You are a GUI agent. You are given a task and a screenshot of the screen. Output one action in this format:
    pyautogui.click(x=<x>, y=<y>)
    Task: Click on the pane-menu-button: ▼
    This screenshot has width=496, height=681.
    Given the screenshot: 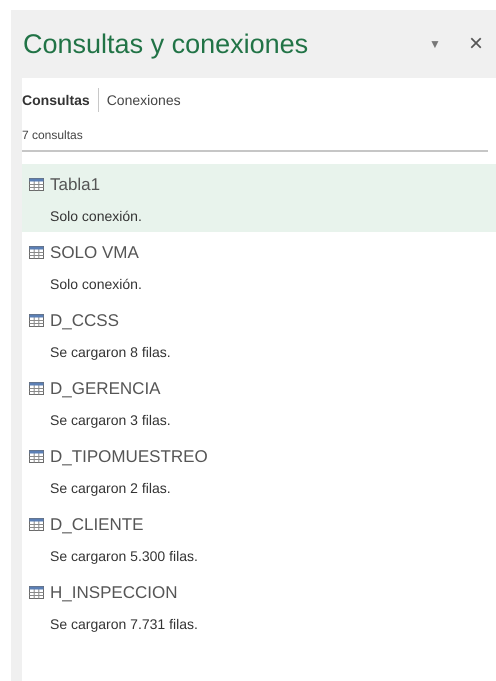 What is the action you would take?
    pyautogui.click(x=435, y=44)
    